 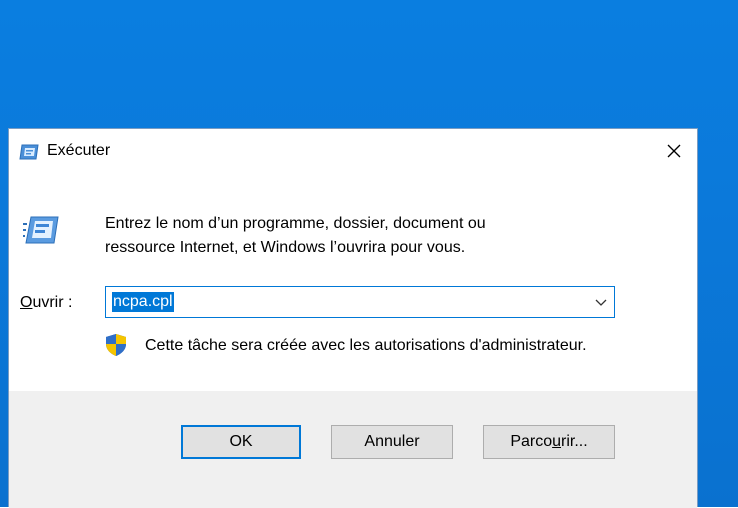 I want to click on open-input-value: ncpa.cpl, so click(x=143, y=302).